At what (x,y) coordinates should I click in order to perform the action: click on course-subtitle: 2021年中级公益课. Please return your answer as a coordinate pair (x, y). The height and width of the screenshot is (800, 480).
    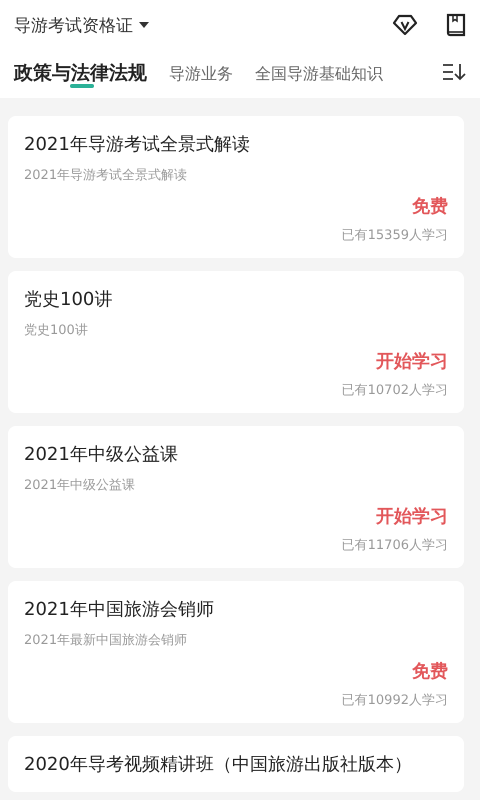
    Looking at the image, I should click on (80, 485).